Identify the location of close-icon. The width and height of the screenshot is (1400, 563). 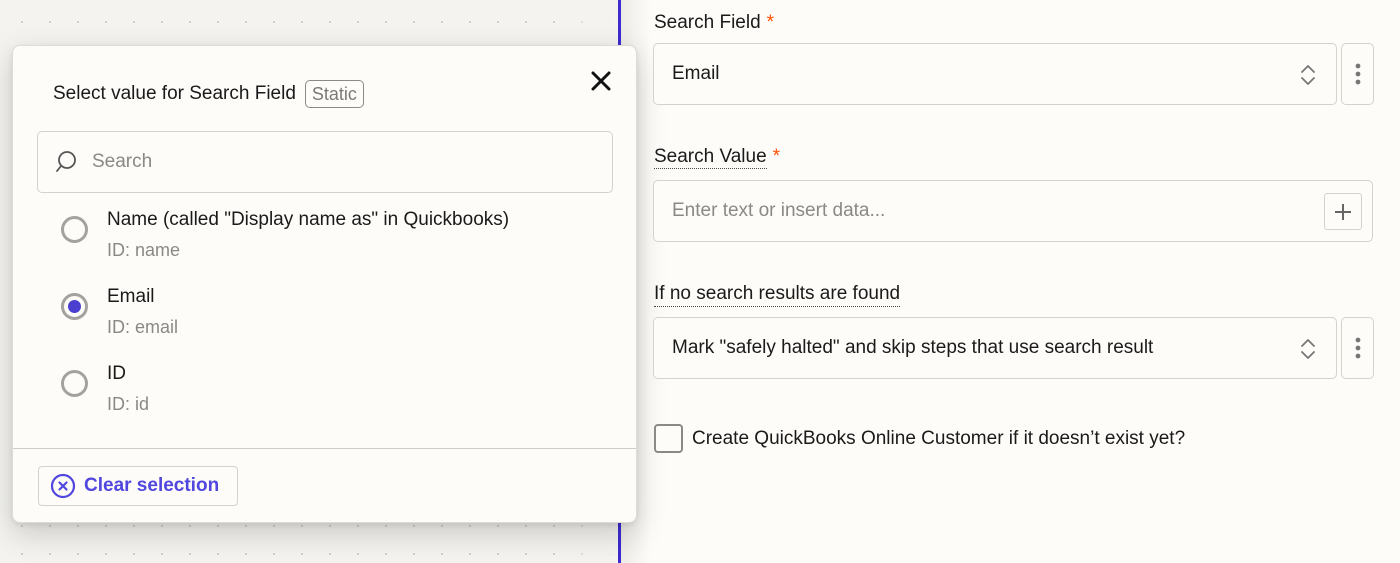
(601, 81).